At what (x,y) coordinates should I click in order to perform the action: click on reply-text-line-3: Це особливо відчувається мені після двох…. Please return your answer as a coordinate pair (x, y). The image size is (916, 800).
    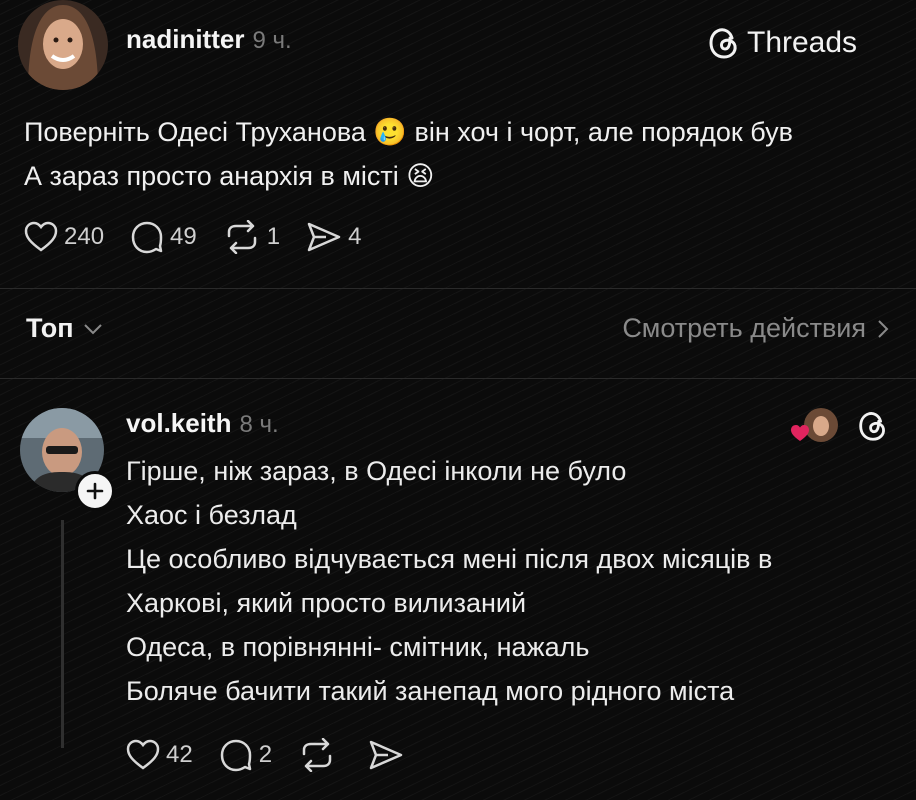
    Looking at the image, I should click on (449, 559).